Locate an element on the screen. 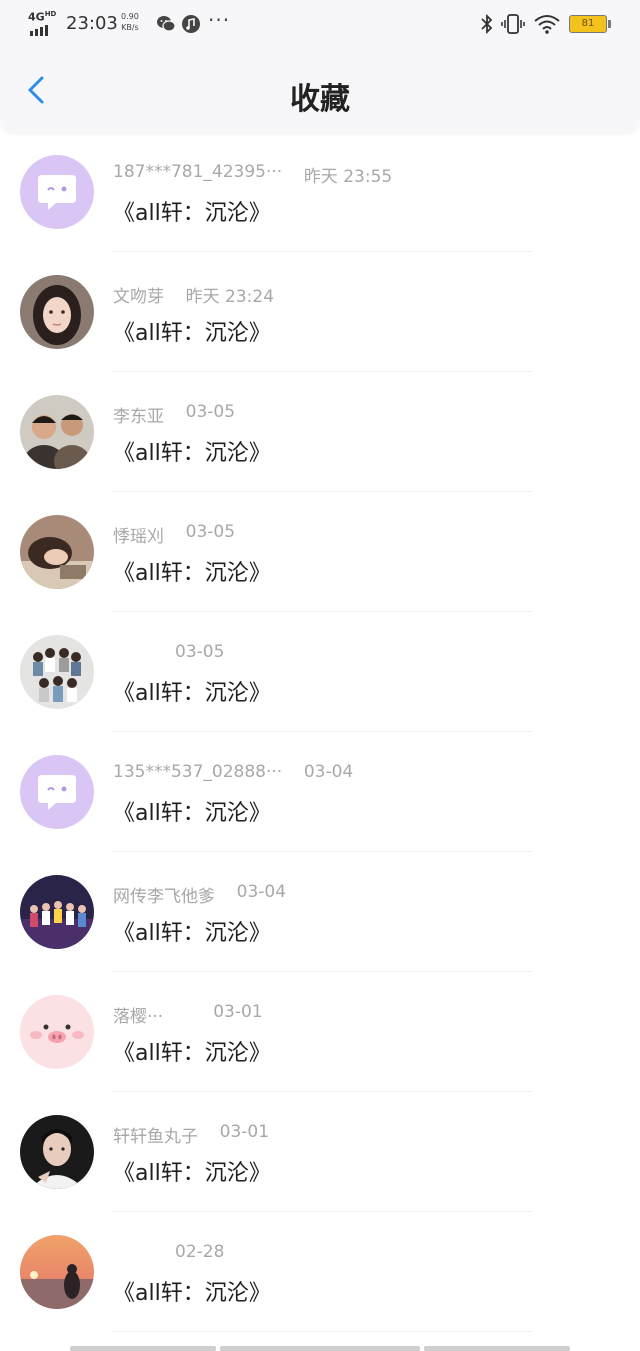 The image size is (640, 1351). stage-group-avatar is located at coordinates (57, 912).